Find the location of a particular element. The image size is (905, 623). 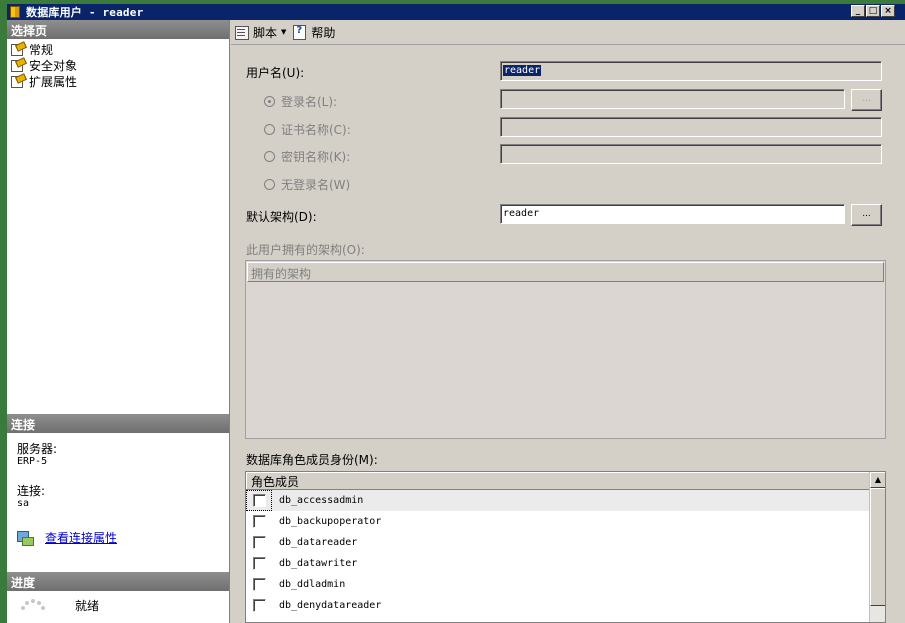

login-name-field is located at coordinates (672, 99).